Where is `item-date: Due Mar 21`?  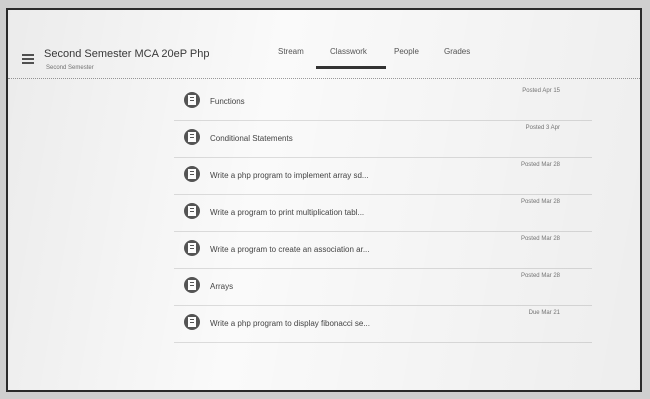 item-date: Due Mar 21 is located at coordinates (544, 313).